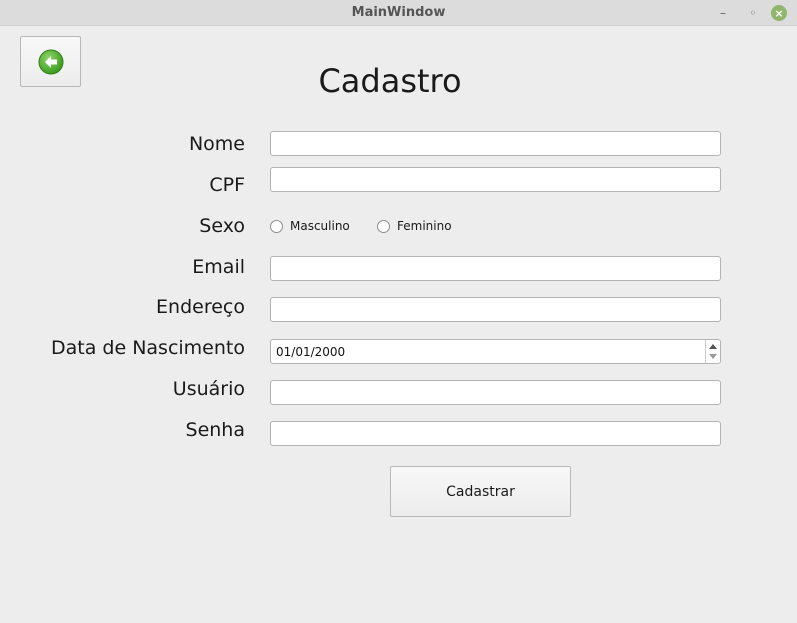 The height and width of the screenshot is (623, 797). I want to click on maximize-button: ◦, so click(753, 13).